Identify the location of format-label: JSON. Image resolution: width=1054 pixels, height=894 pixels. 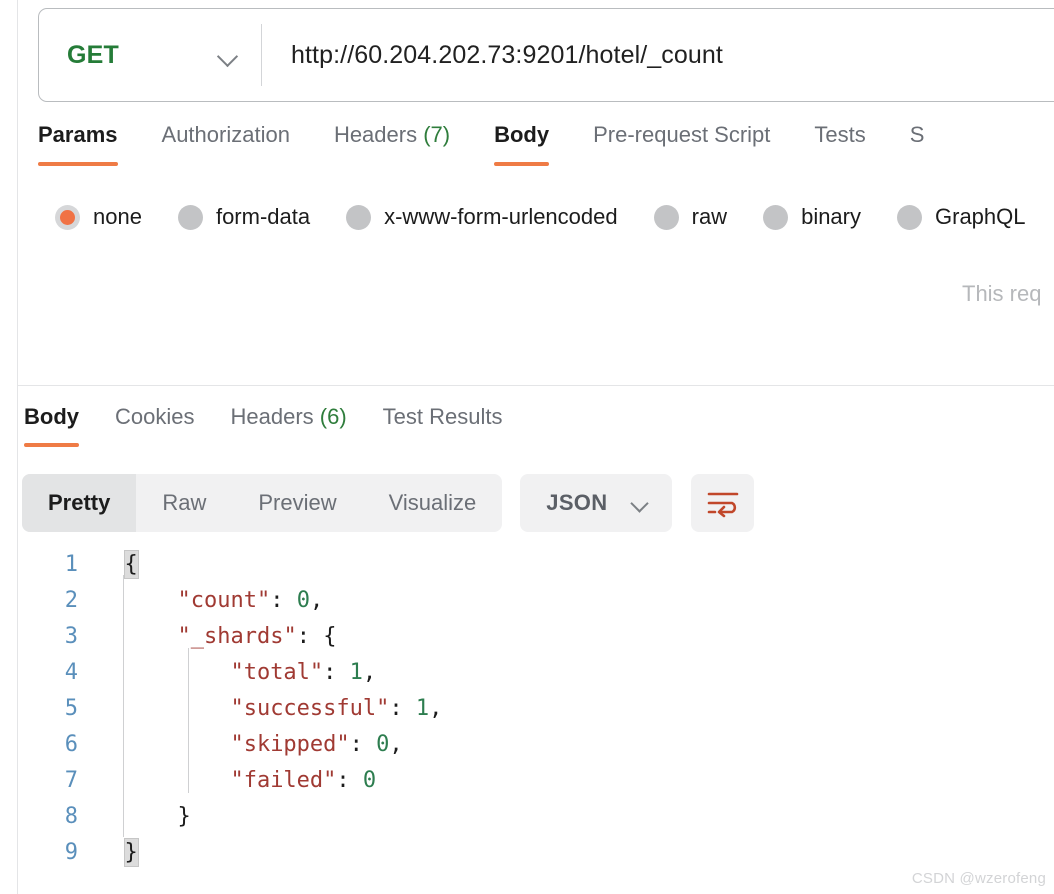
(577, 502).